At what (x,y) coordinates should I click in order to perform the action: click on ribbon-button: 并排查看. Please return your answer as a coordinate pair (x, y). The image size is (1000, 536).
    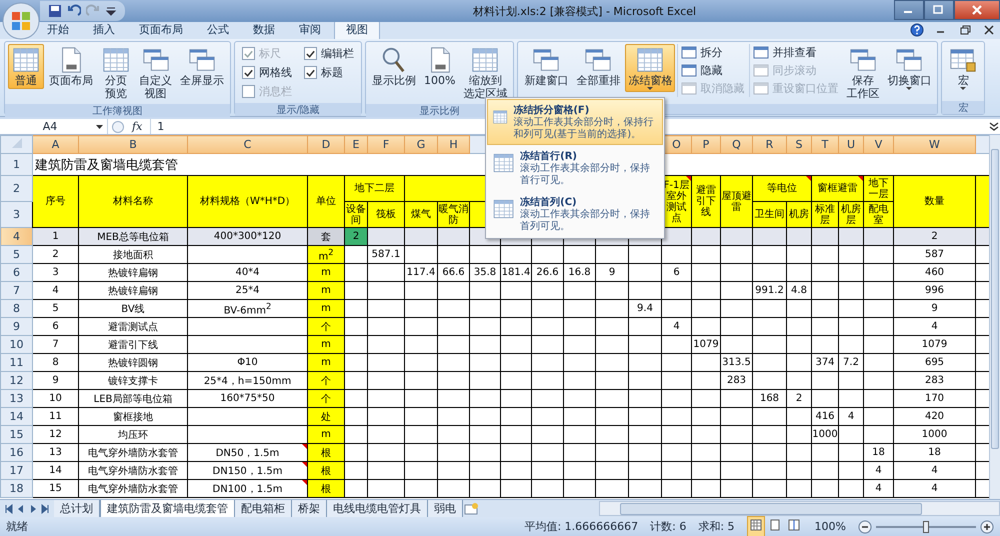
    Looking at the image, I should click on (795, 52).